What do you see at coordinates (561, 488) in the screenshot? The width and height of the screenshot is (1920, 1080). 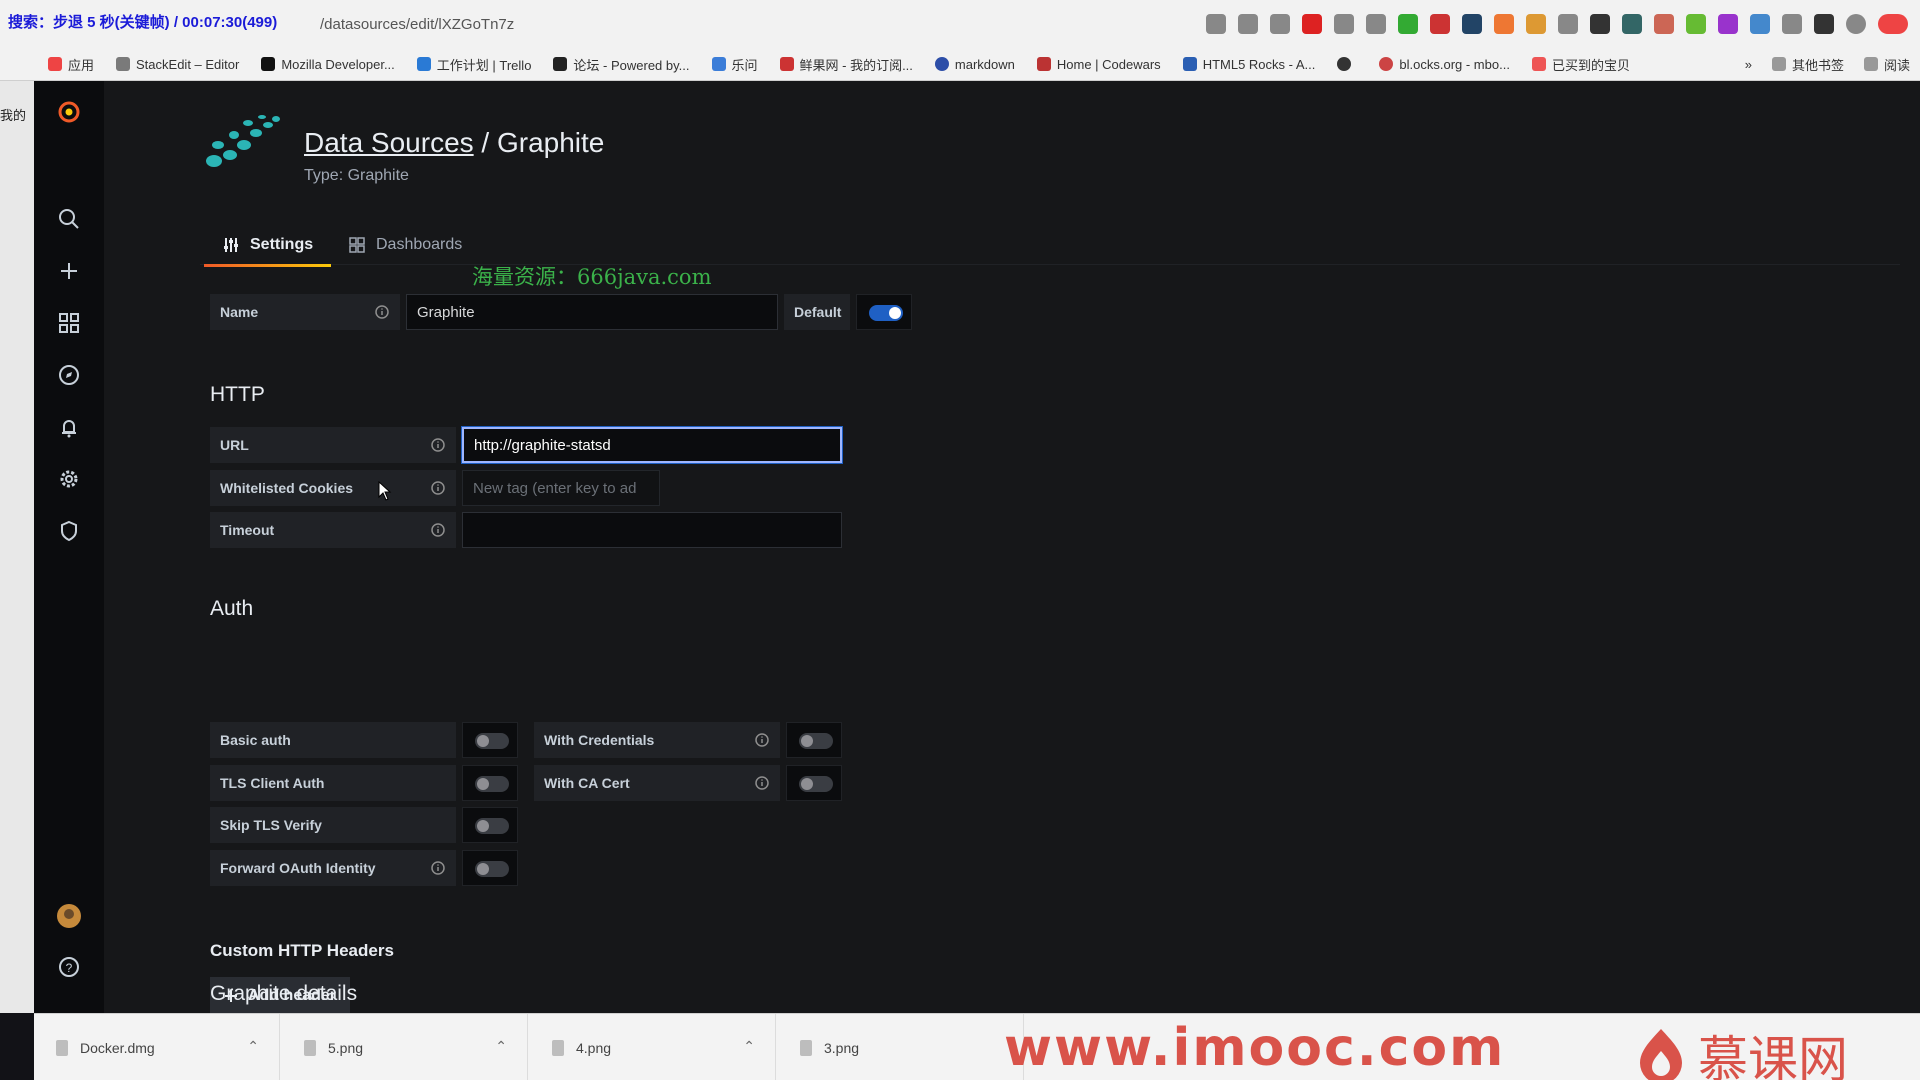 I see `whitelisted-cookies-input: New tag (enter key to ad` at bounding box center [561, 488].